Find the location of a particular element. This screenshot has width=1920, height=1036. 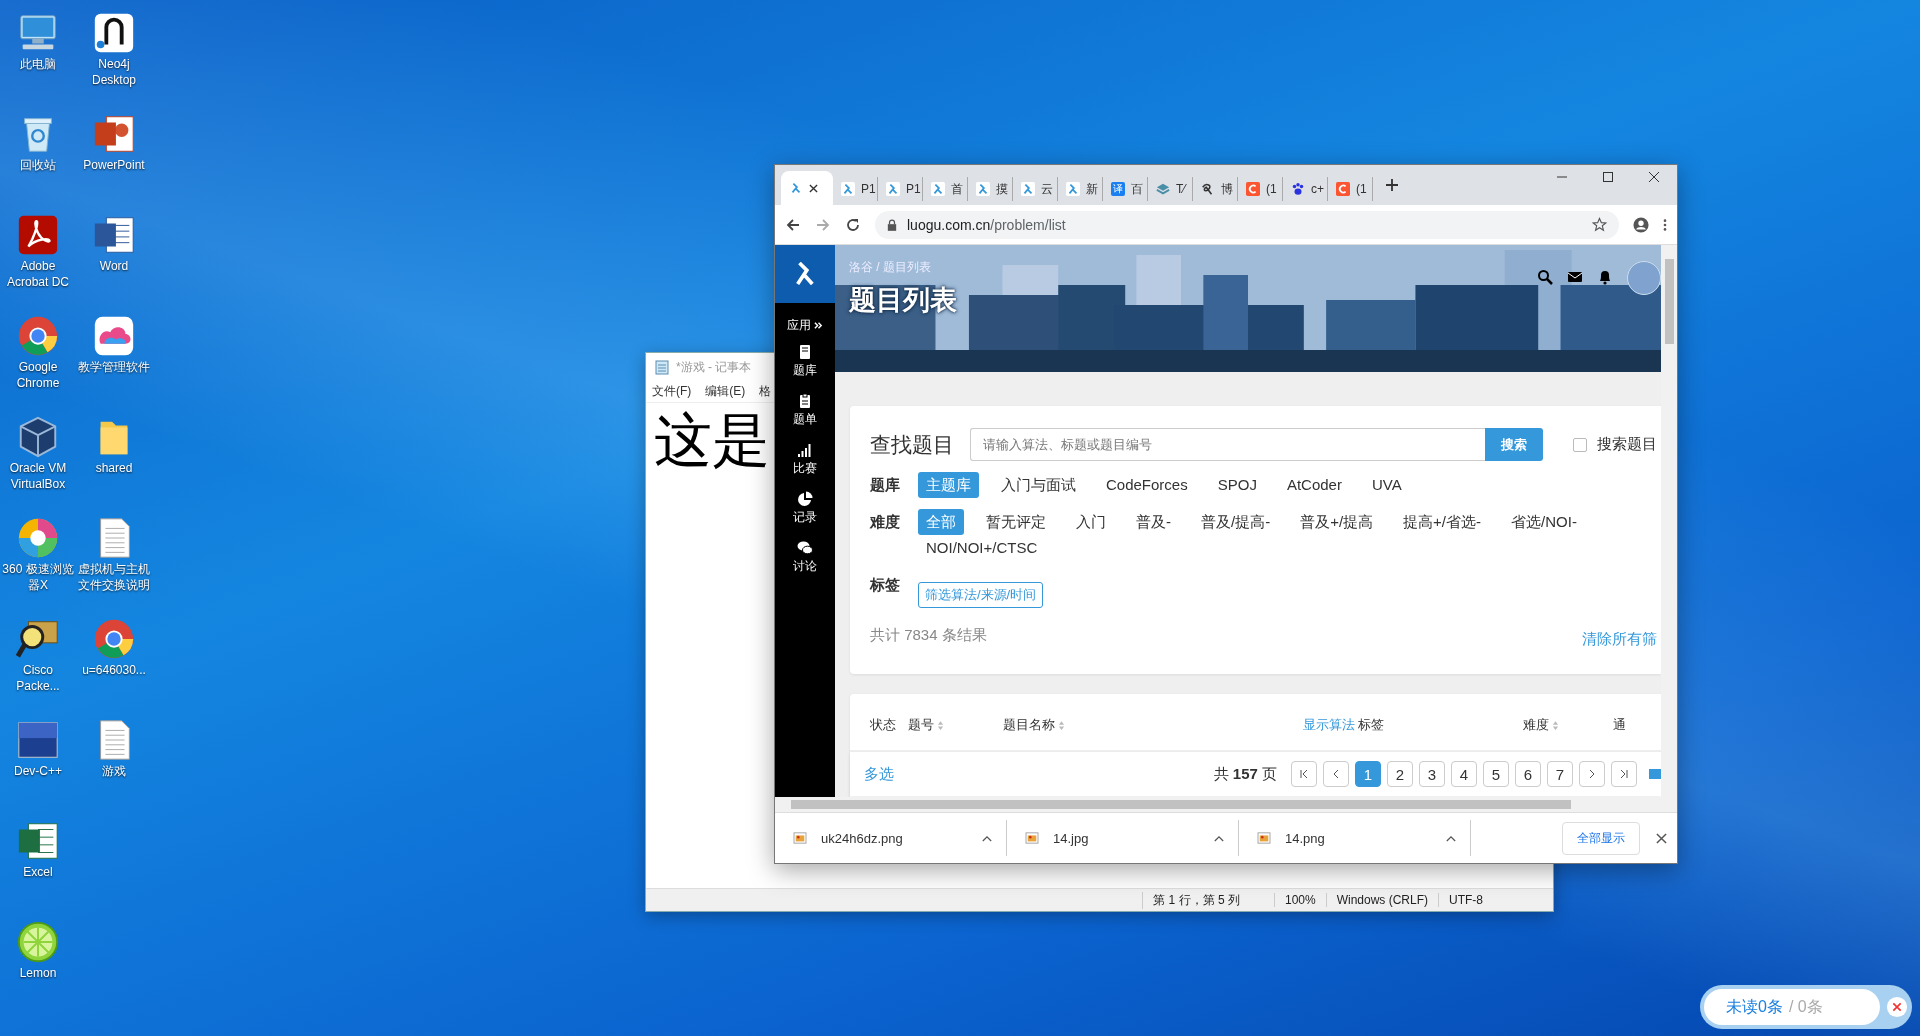

sidebar-item: 比赛 is located at coordinates (805, 459).